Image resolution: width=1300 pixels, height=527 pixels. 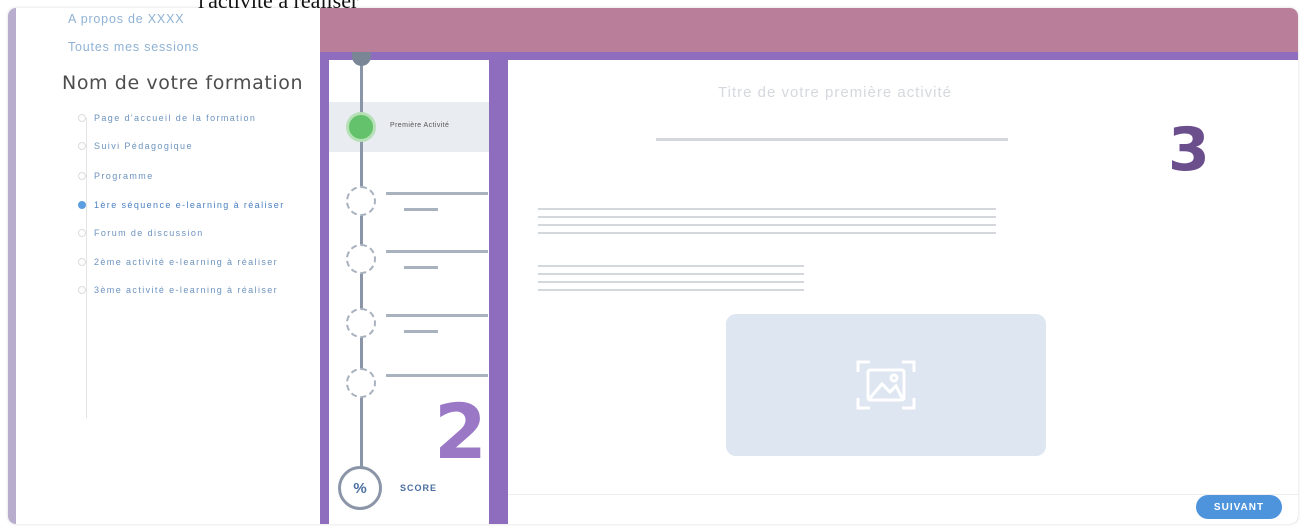 What do you see at coordinates (1239, 507) in the screenshot?
I see `next-button: SUIVANT` at bounding box center [1239, 507].